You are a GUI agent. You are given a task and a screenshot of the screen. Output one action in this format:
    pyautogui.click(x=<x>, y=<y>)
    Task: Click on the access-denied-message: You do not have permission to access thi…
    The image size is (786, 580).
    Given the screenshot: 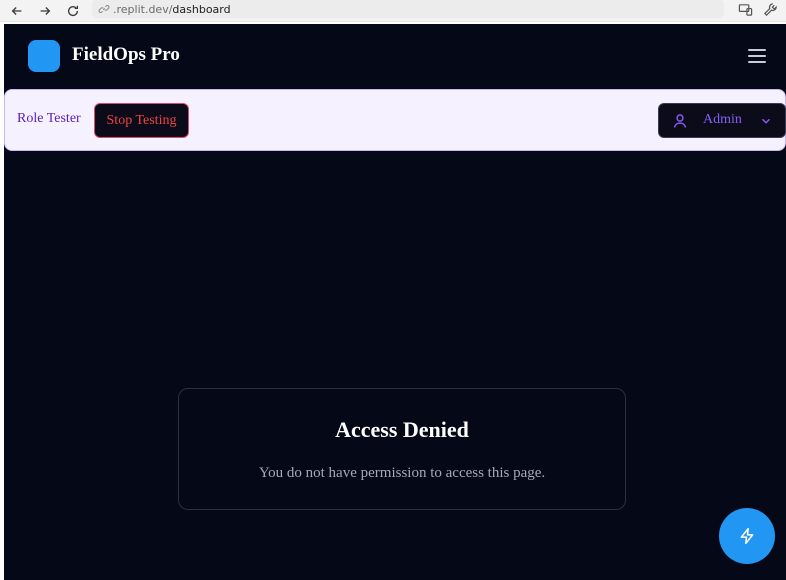 What is the action you would take?
    pyautogui.click(x=402, y=473)
    